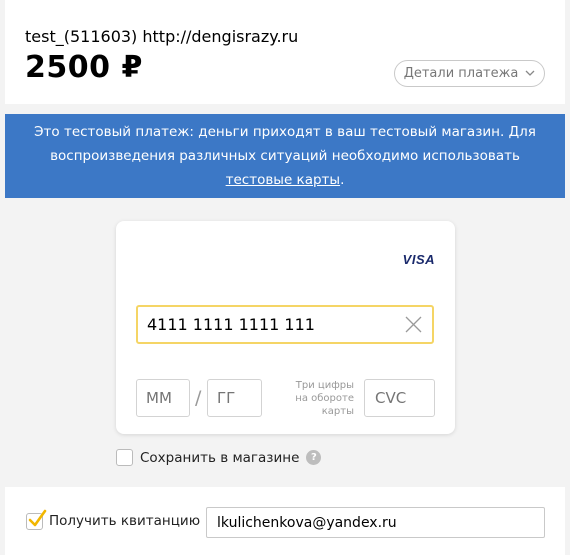 The height and width of the screenshot is (555, 570). What do you see at coordinates (125, 521) in the screenshot?
I see `receipt-label: Получить квитанцию` at bounding box center [125, 521].